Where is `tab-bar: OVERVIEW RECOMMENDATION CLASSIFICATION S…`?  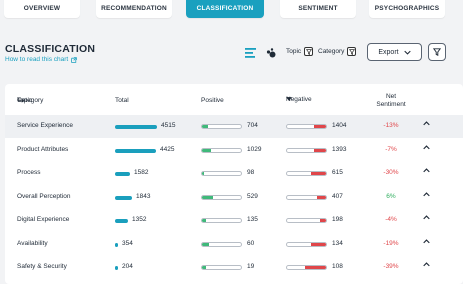
tab-bar: OVERVIEW RECOMMENDATION CLASSIFICATION S… is located at coordinates (231, 10).